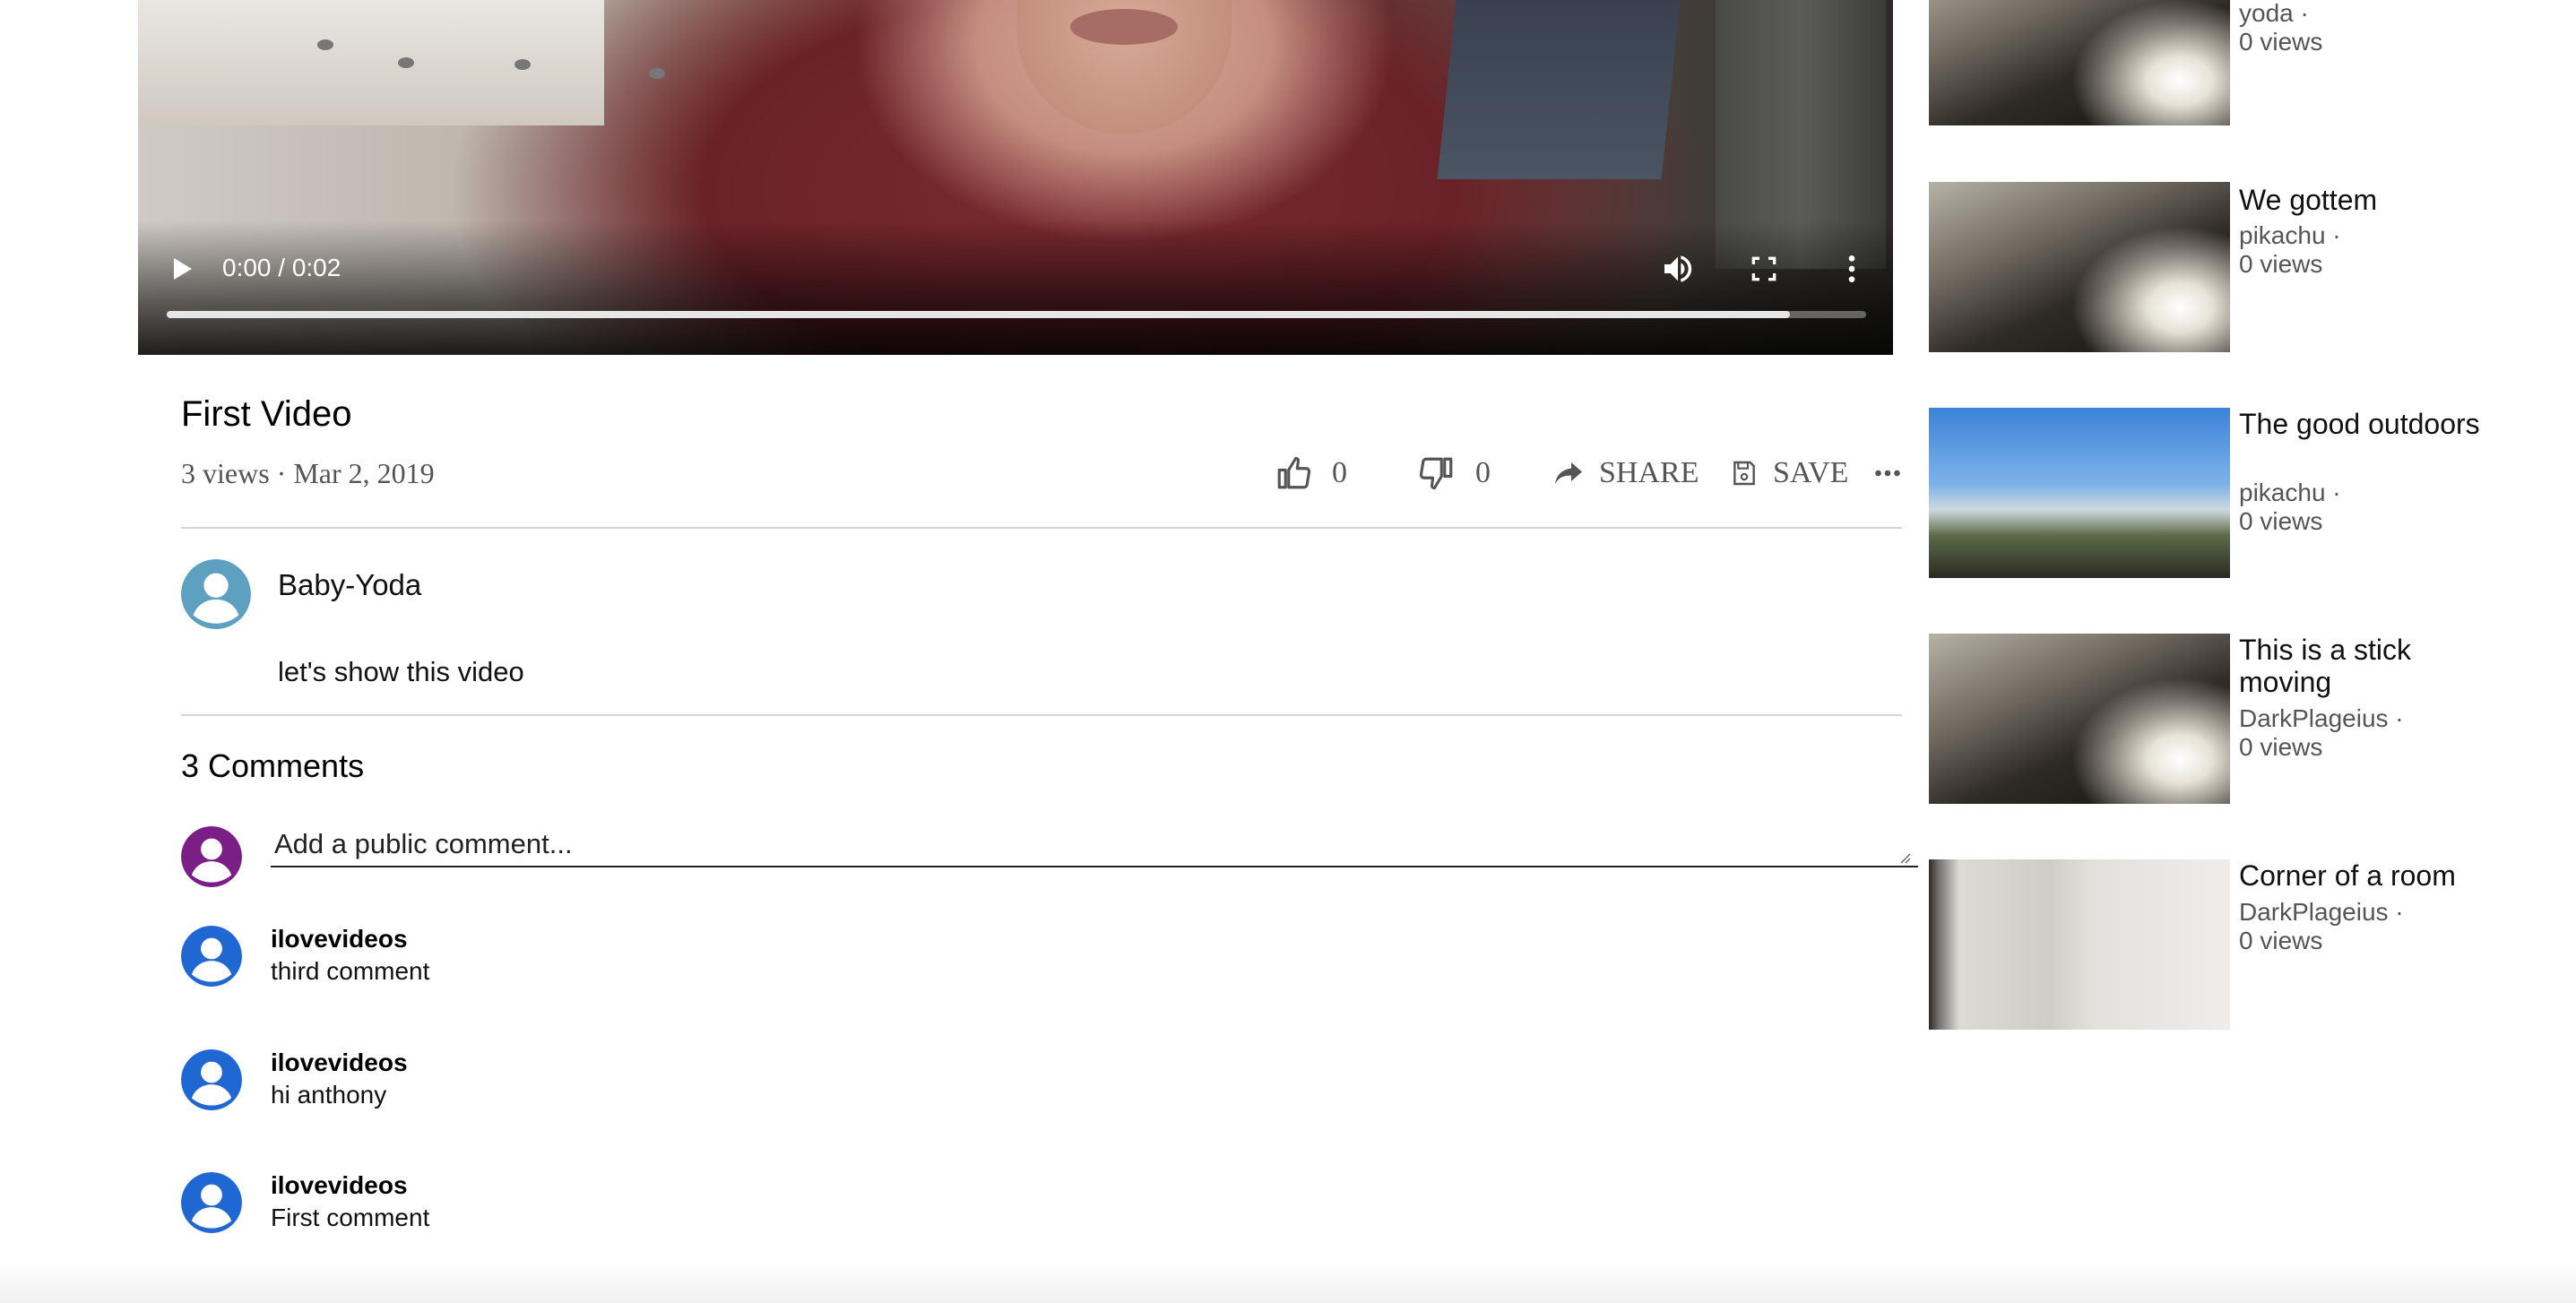 This screenshot has height=1303, width=2576. Describe the element at coordinates (1852, 269) in the screenshot. I see `more-options-icon` at that location.